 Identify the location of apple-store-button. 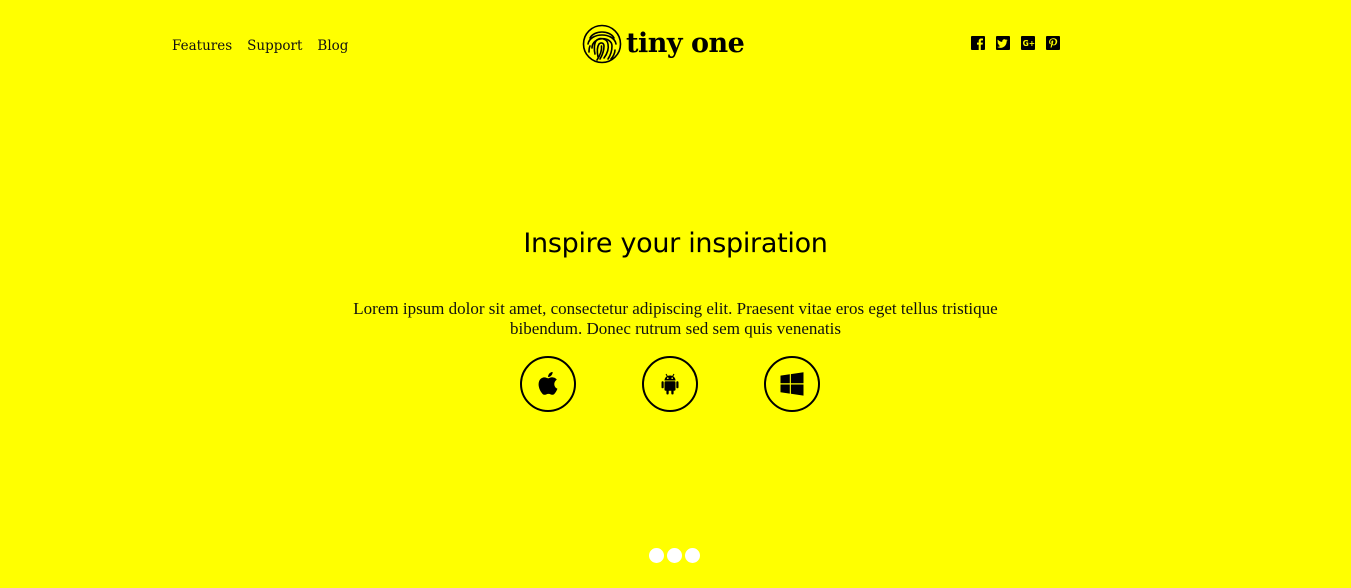
(548, 384).